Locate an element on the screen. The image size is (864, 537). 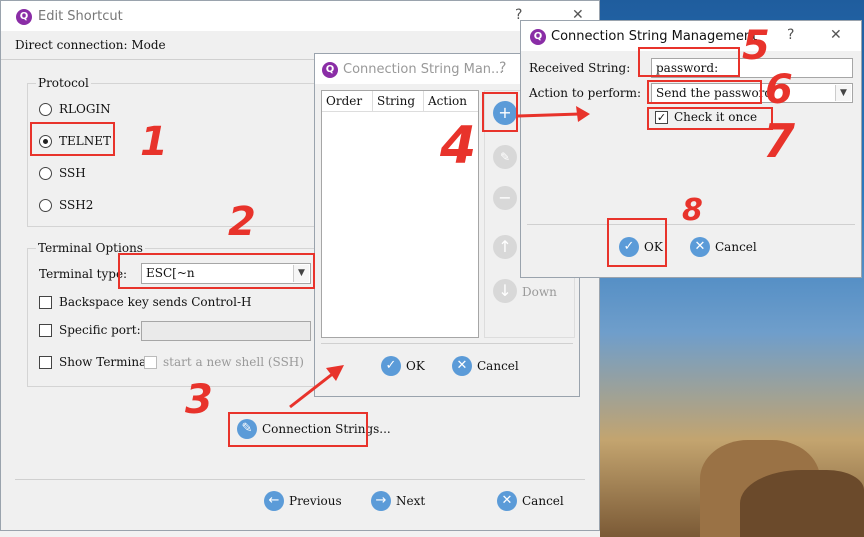
column-header-action: Action is located at coordinates (450, 101).